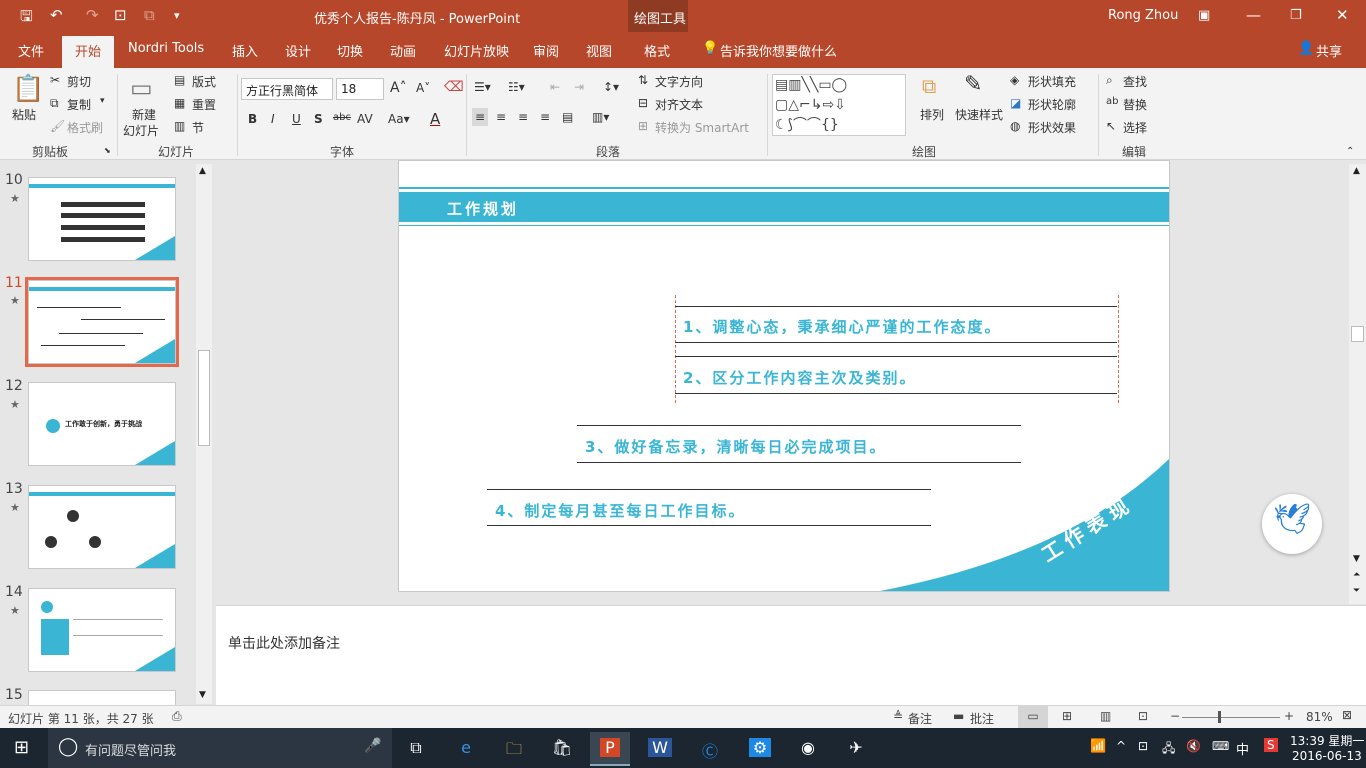  I want to click on zoom-level: 81%, so click(1319, 717).